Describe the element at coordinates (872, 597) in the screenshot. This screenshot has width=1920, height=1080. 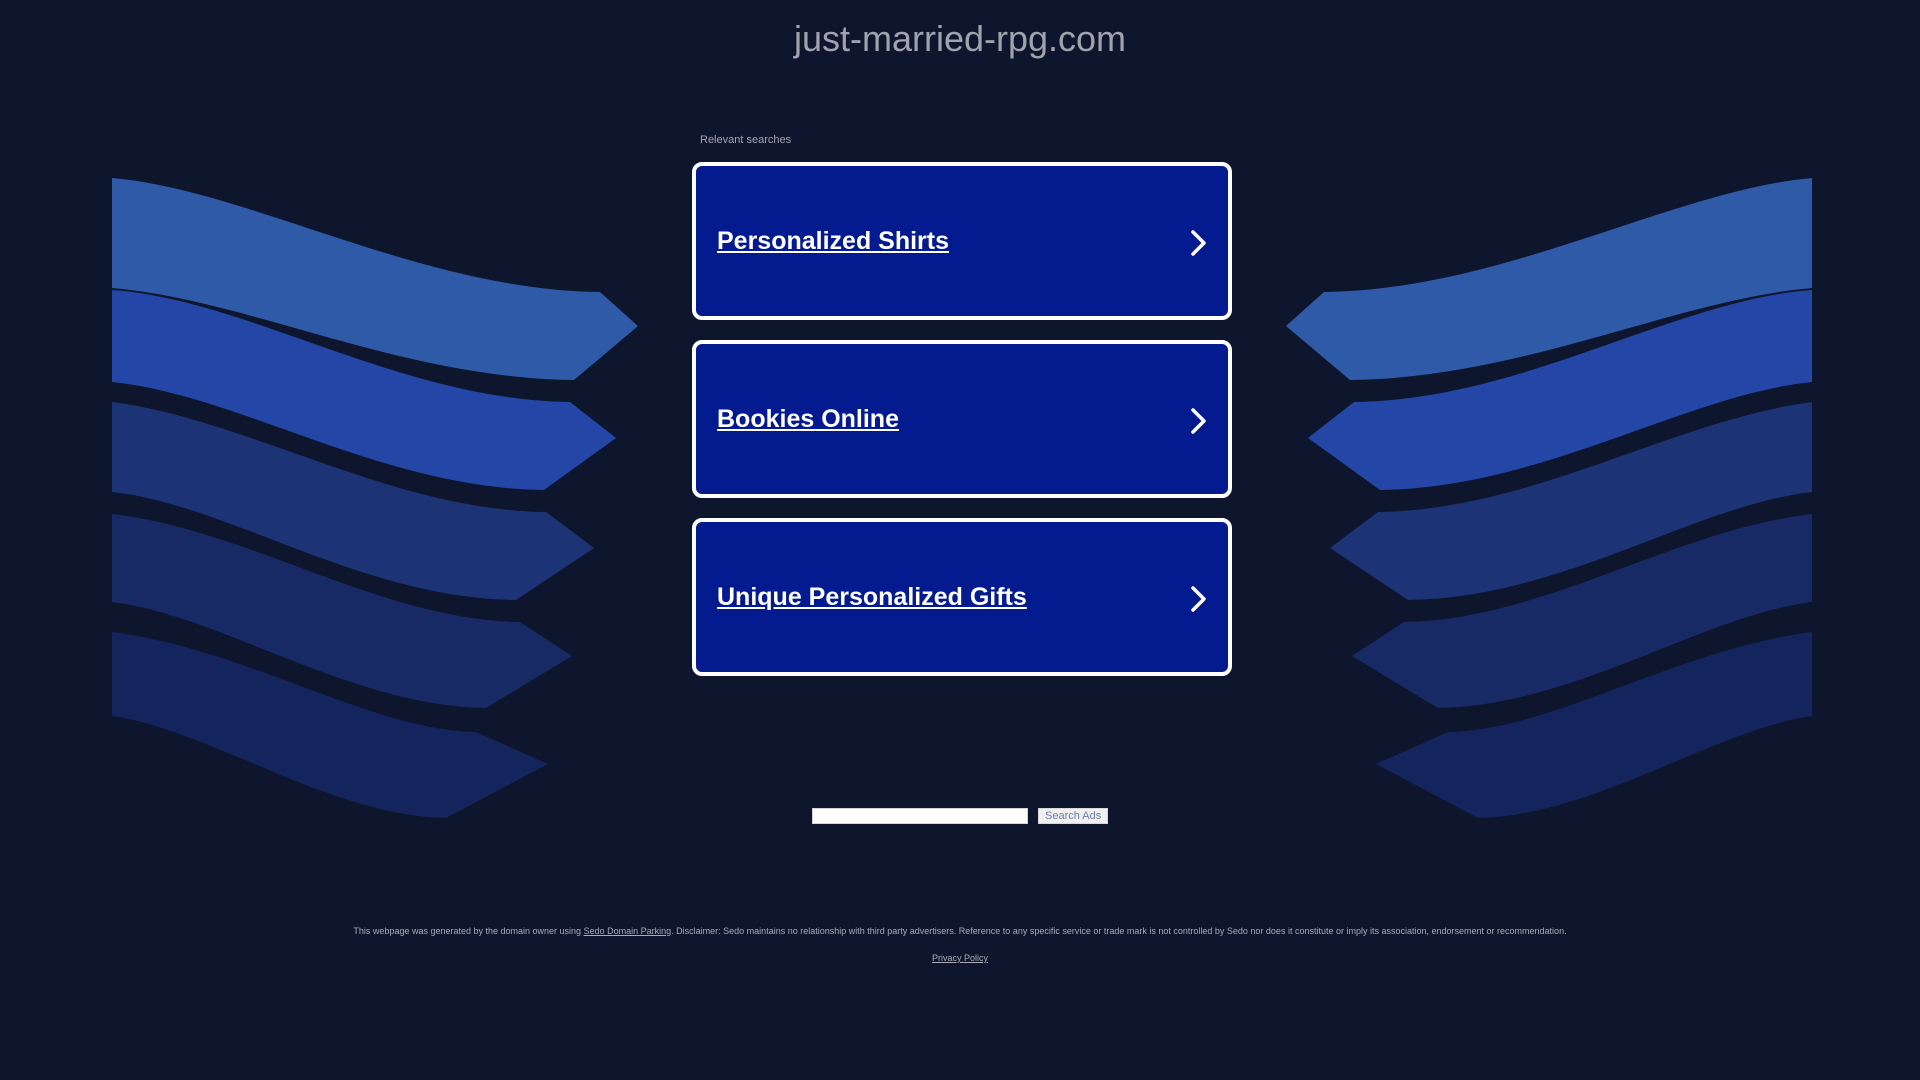
I see `result-link: Unique Personalized Gifts` at that location.